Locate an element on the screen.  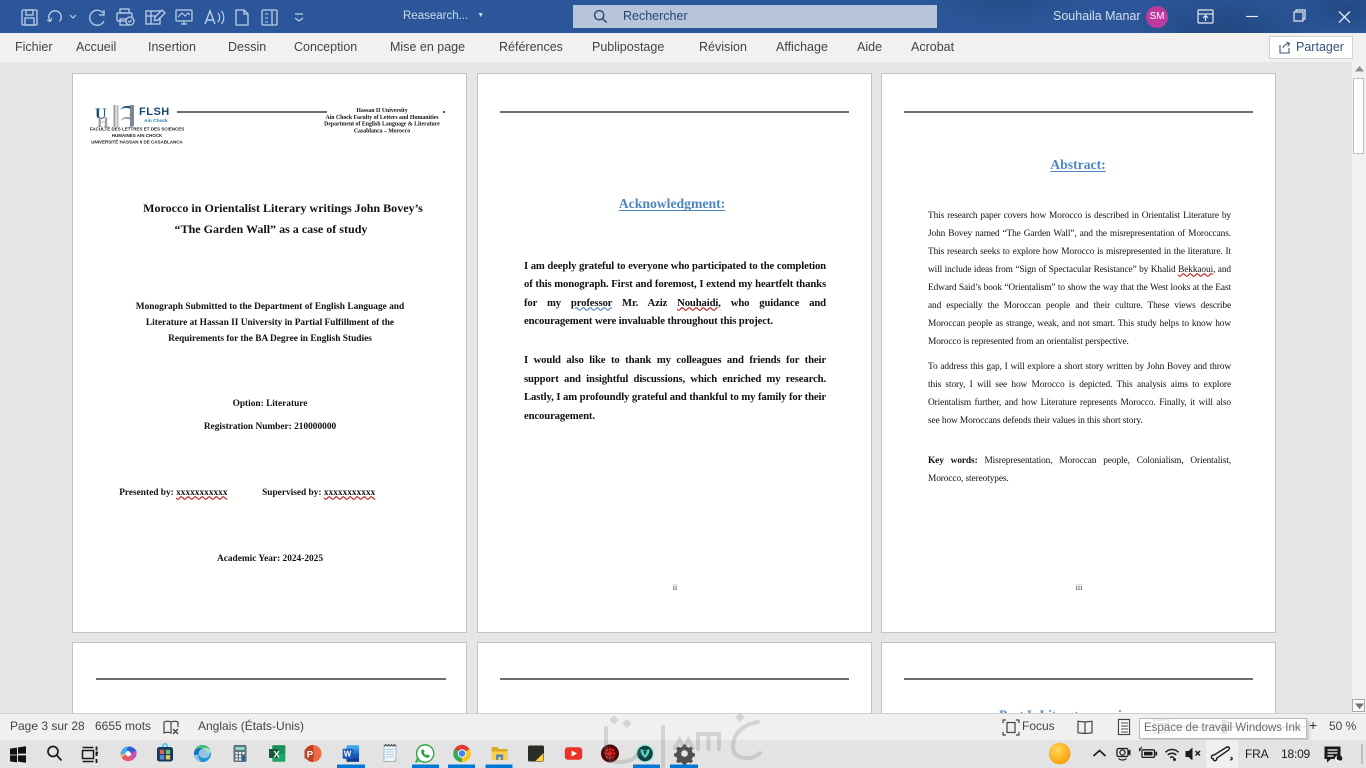
svg-text: 18:09 is located at coordinates (1296, 754).